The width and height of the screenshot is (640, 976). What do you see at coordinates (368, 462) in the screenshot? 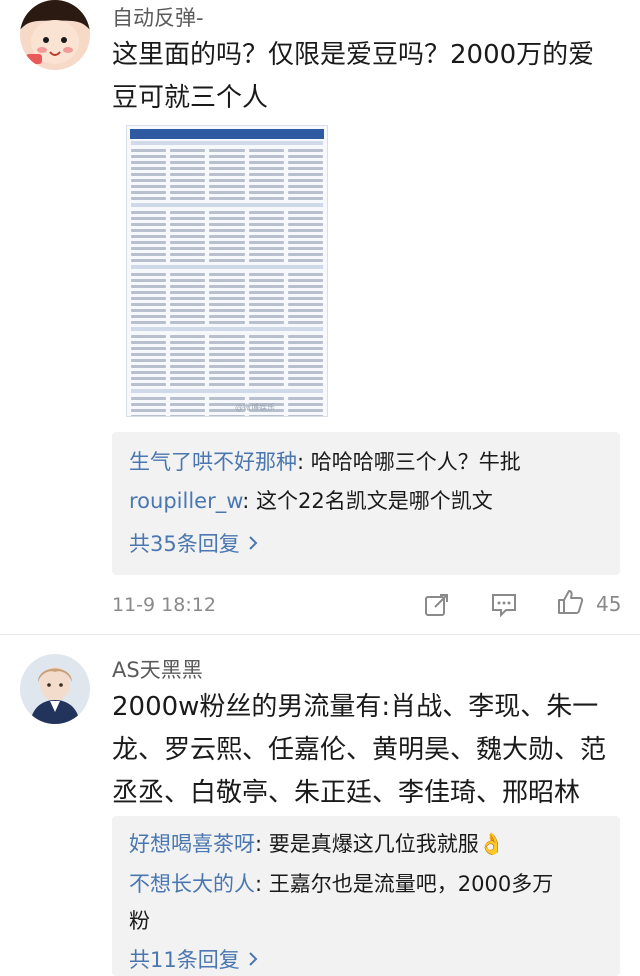
I see `reply-item: 生气了哄不好那种: 哈哈哈哪三个人？牛批` at bounding box center [368, 462].